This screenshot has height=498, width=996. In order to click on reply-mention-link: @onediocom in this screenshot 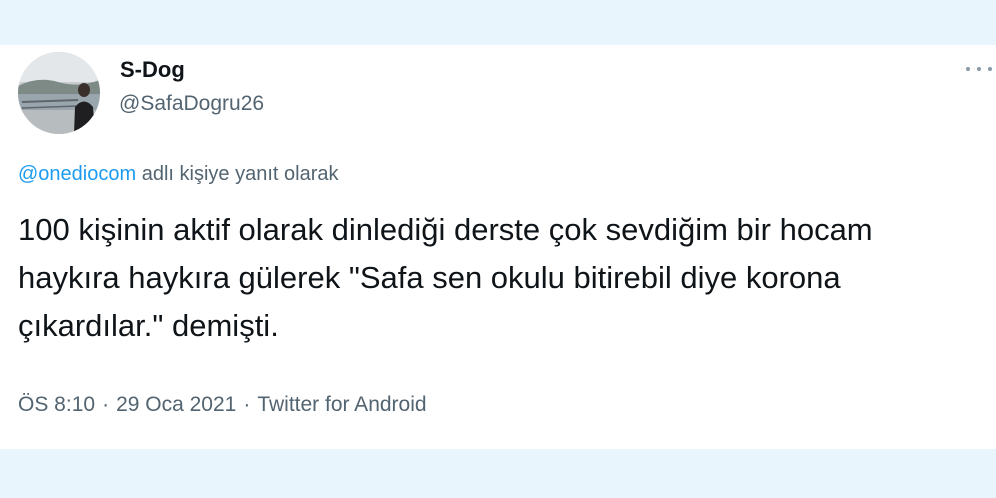, I will do `click(77, 174)`.